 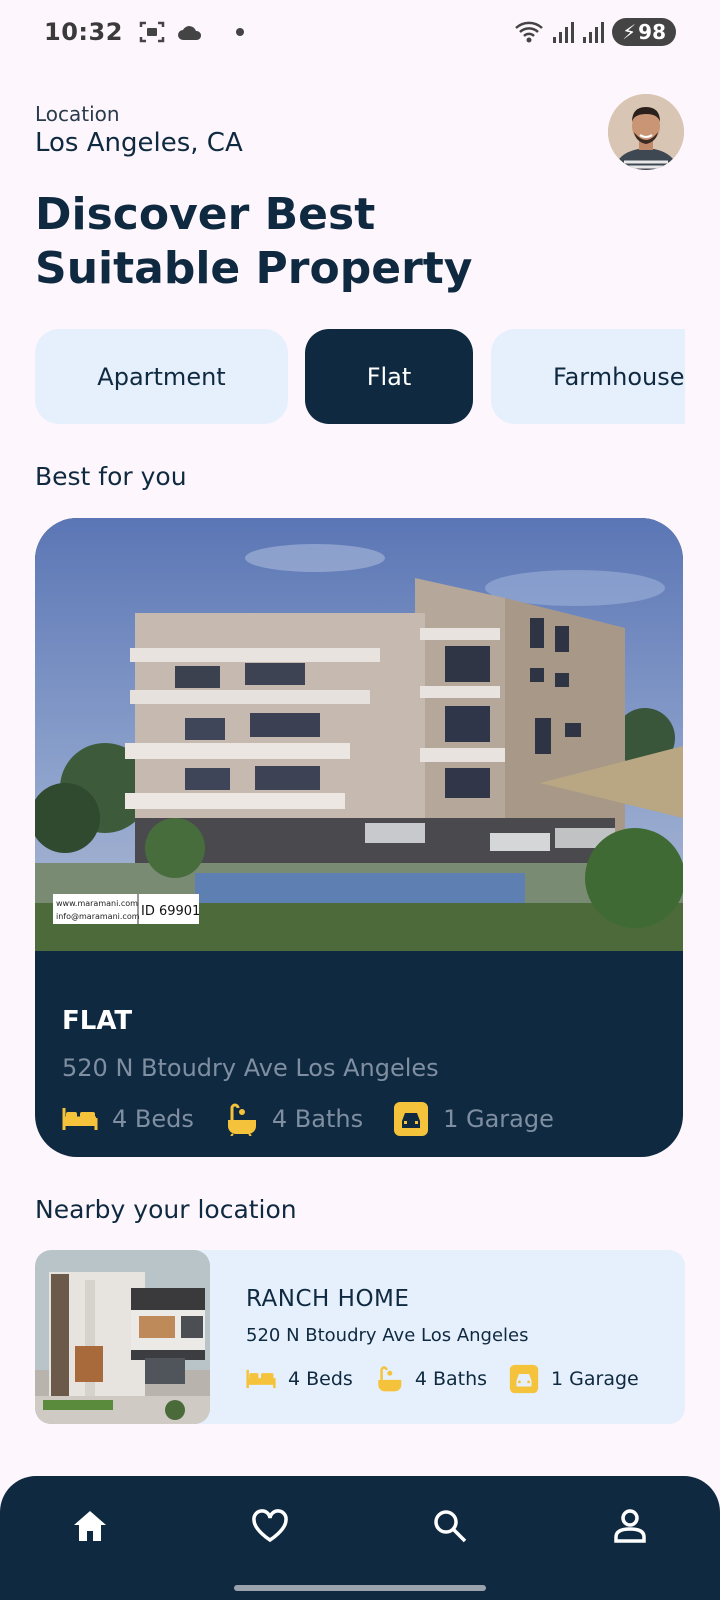 What do you see at coordinates (250, 1068) in the screenshot?
I see `featured-address: 520 N Btoudry Ave Los Angeles` at bounding box center [250, 1068].